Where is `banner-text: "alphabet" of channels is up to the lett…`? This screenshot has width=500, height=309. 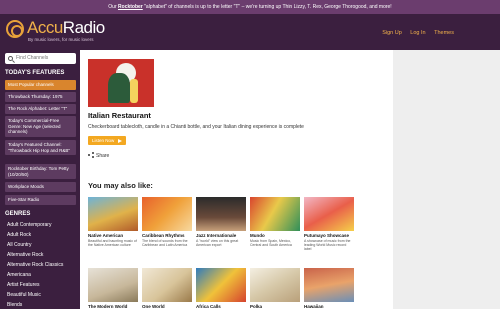
banner-text: "alphabet" of channels is up to the lett… is located at coordinates (267, 7).